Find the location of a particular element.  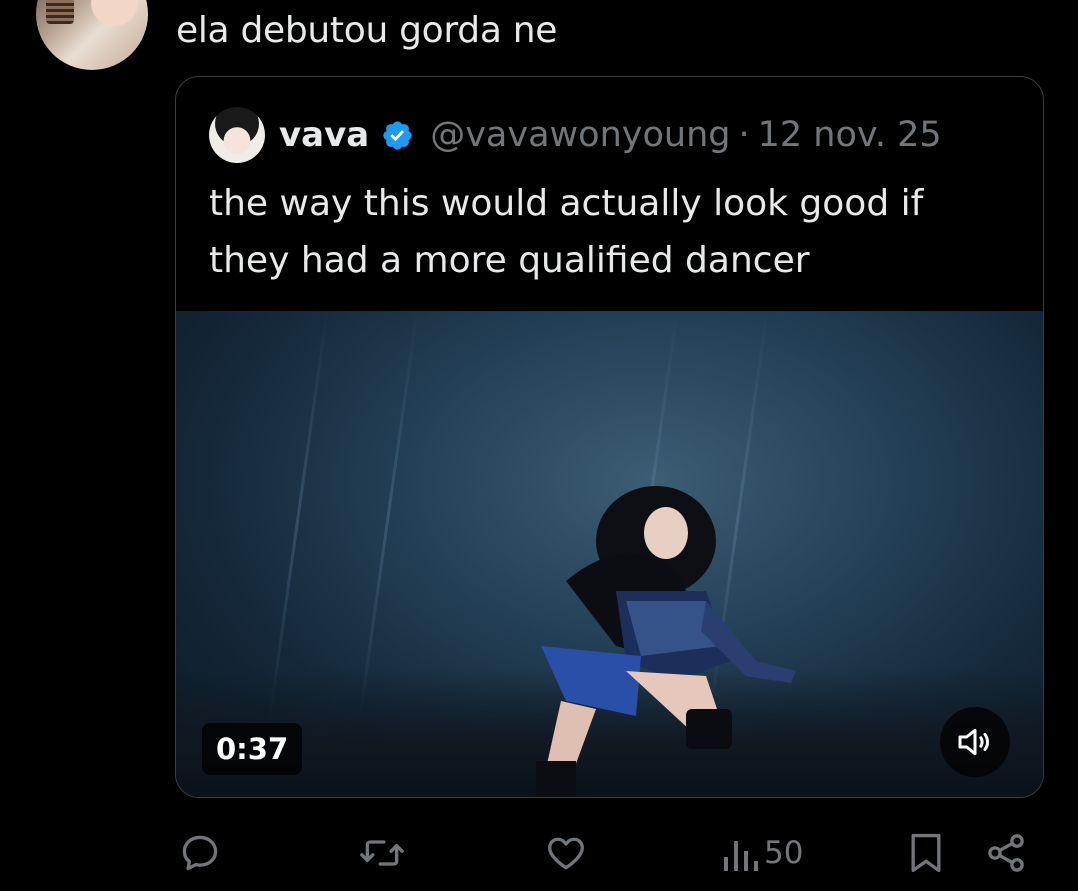

quoted-tweet-date: 12 nov. 25 is located at coordinates (850, 135).